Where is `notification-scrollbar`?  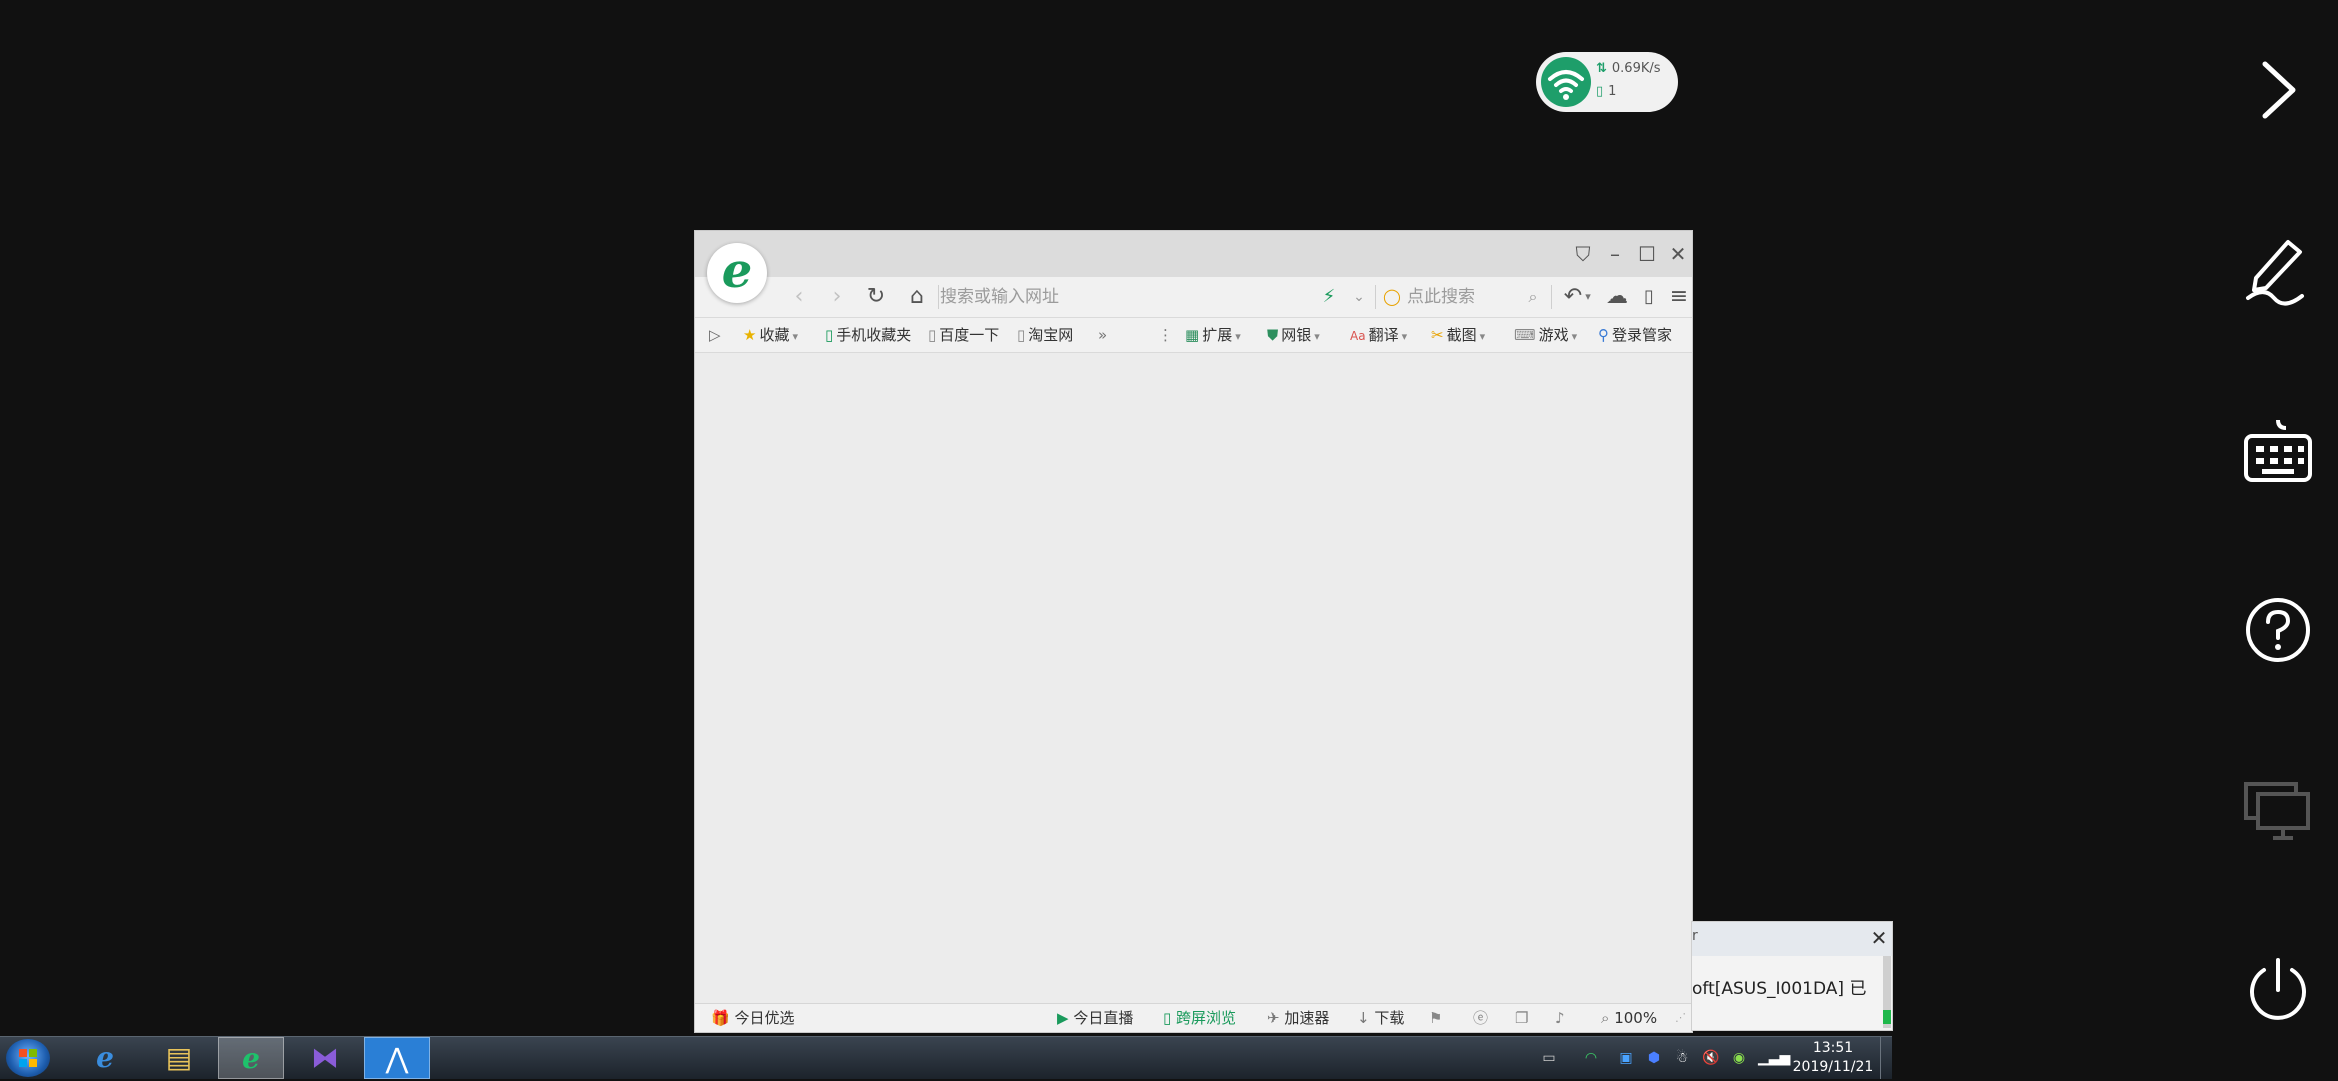 notification-scrollbar is located at coordinates (1887, 992).